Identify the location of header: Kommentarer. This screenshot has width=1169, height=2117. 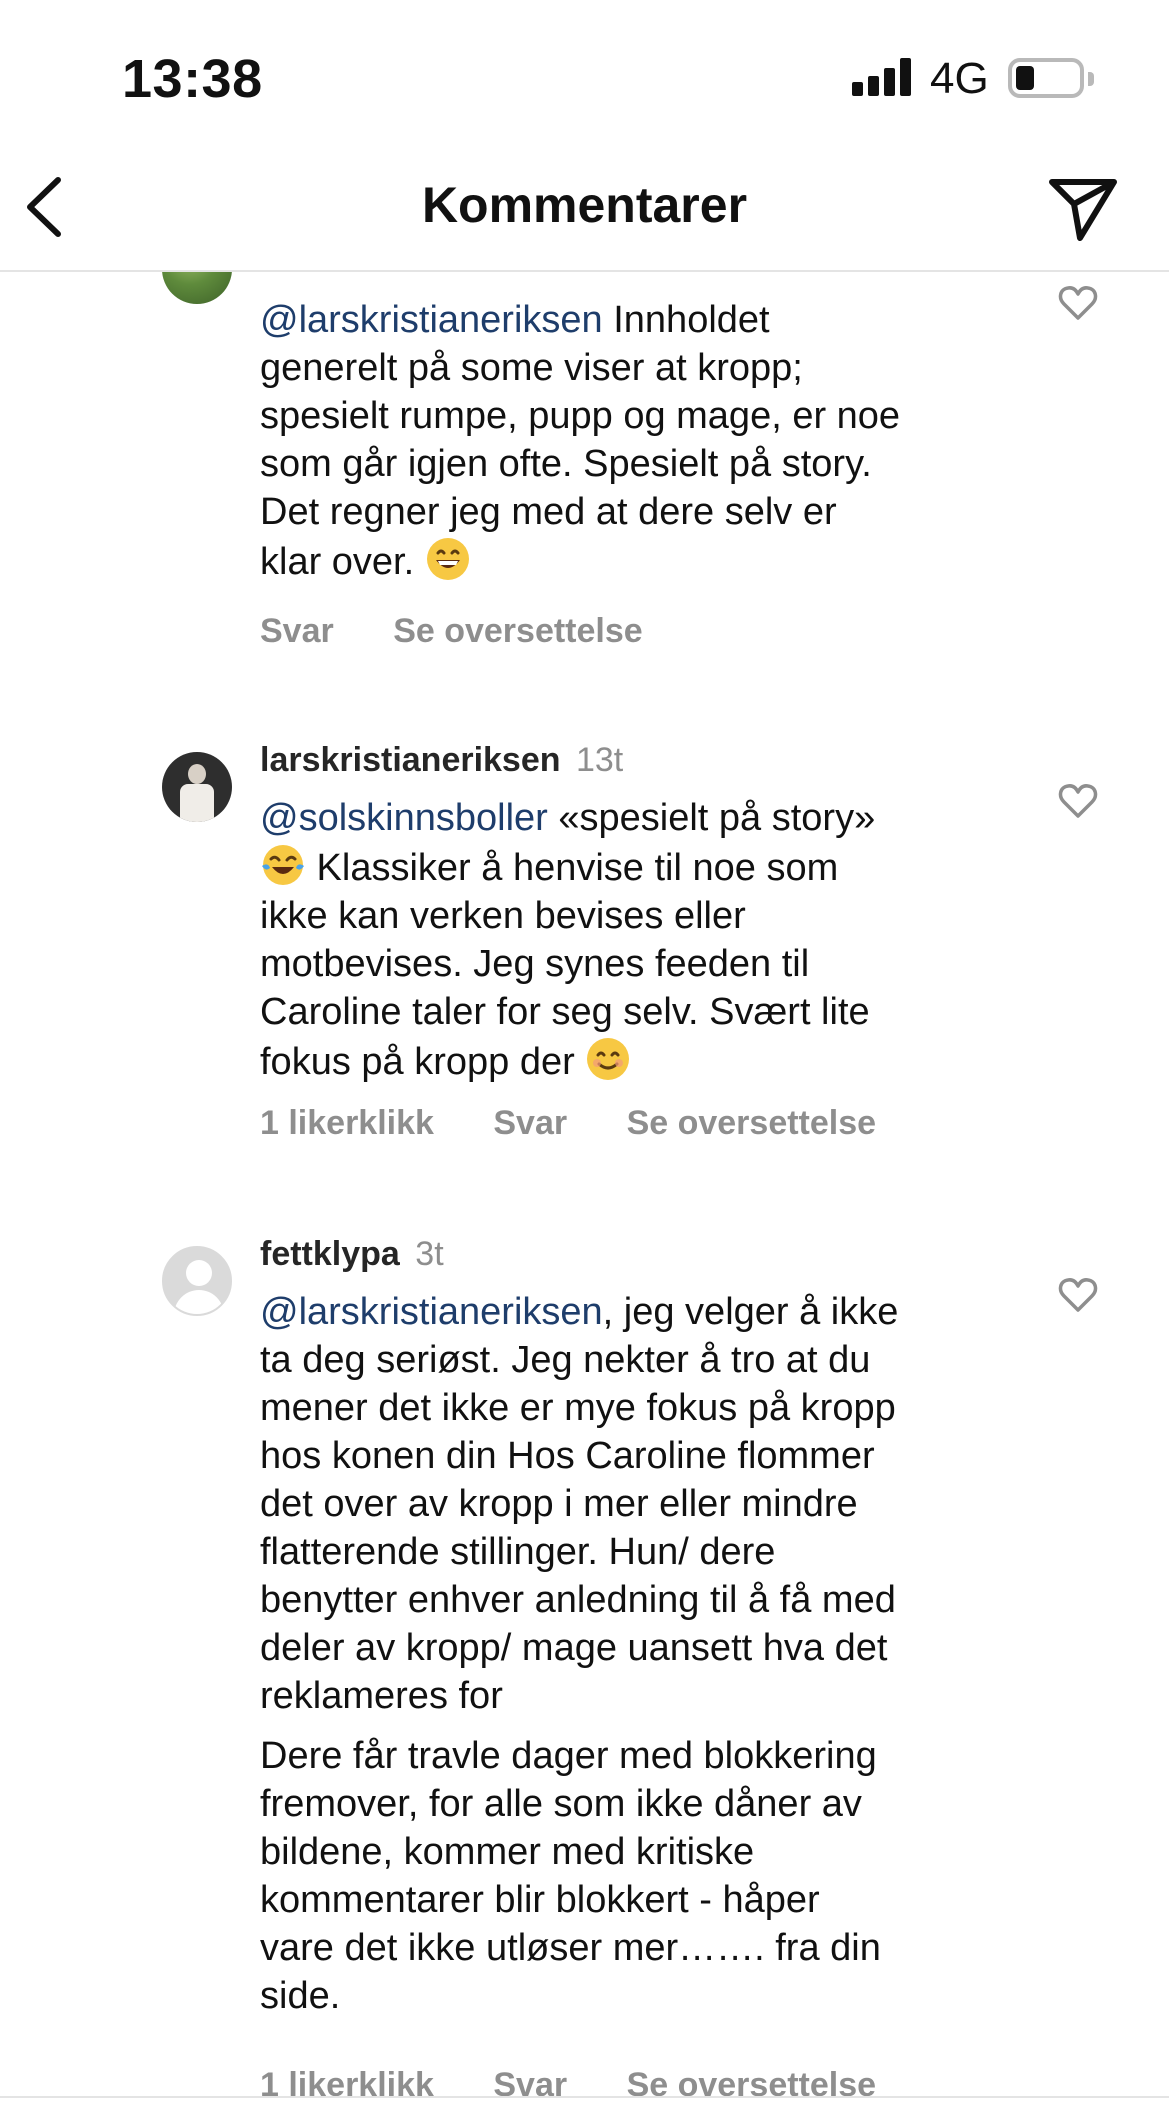
(584, 211).